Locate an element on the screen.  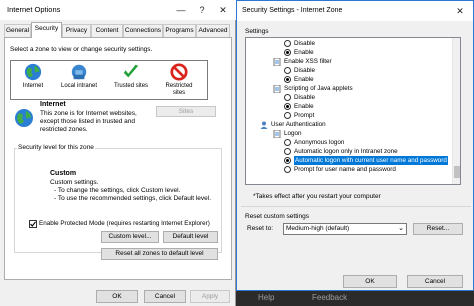
setting-option: Prompt is located at coordinates (349, 115).